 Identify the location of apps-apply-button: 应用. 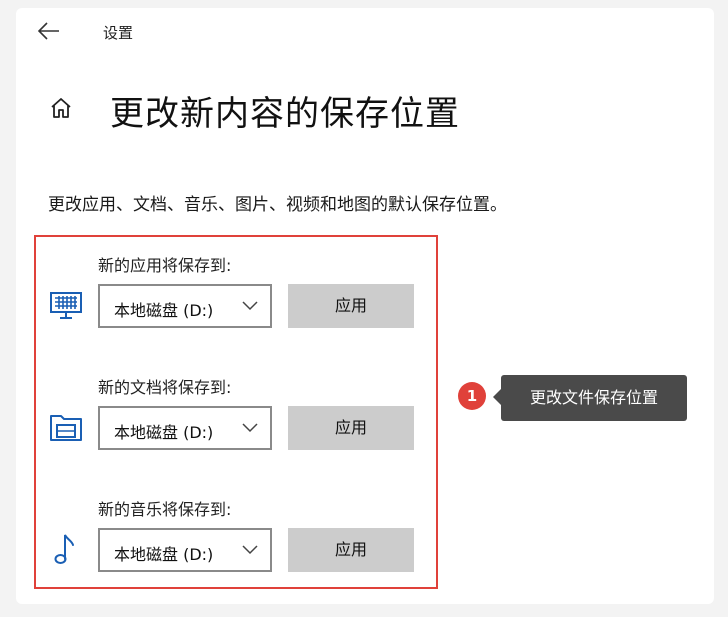
(351, 306).